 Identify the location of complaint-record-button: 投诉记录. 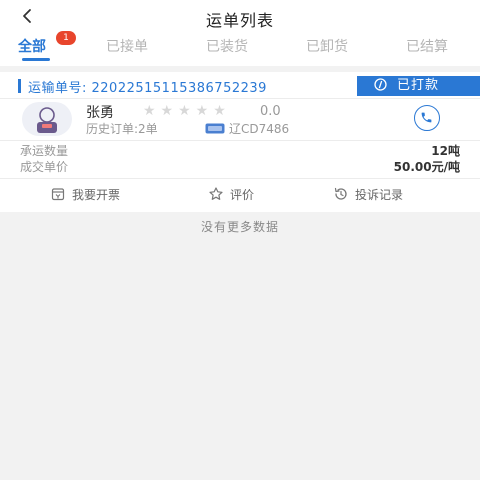
(368, 195).